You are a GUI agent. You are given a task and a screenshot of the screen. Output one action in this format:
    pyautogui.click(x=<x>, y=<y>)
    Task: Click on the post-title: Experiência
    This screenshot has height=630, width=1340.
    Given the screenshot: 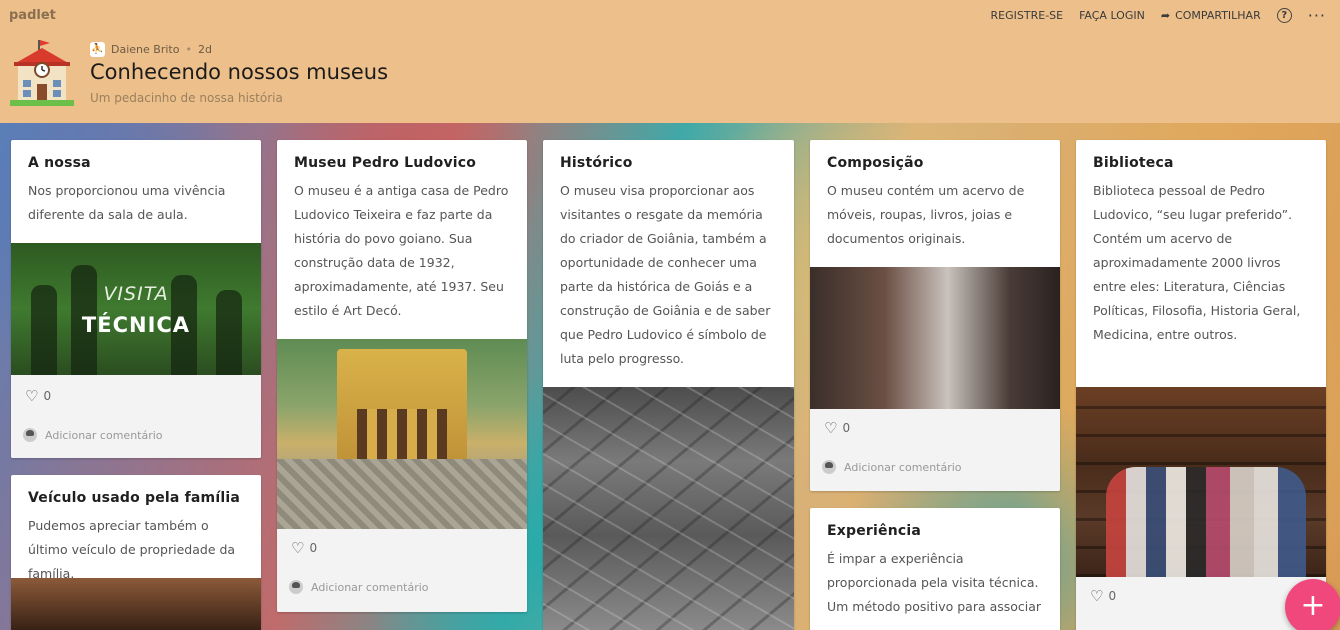 What is the action you would take?
    pyautogui.click(x=874, y=531)
    